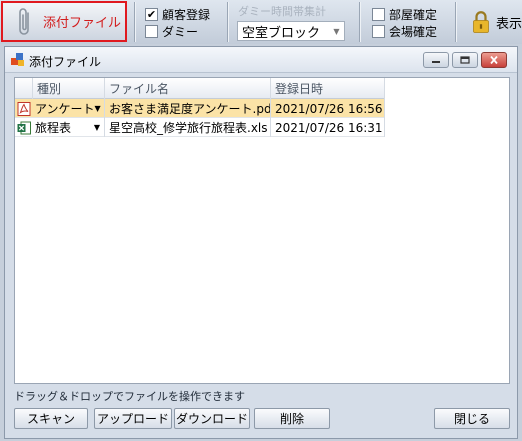 The image size is (522, 441). Describe the element at coordinates (24, 108) in the screenshot. I see `pdf-icon` at that location.